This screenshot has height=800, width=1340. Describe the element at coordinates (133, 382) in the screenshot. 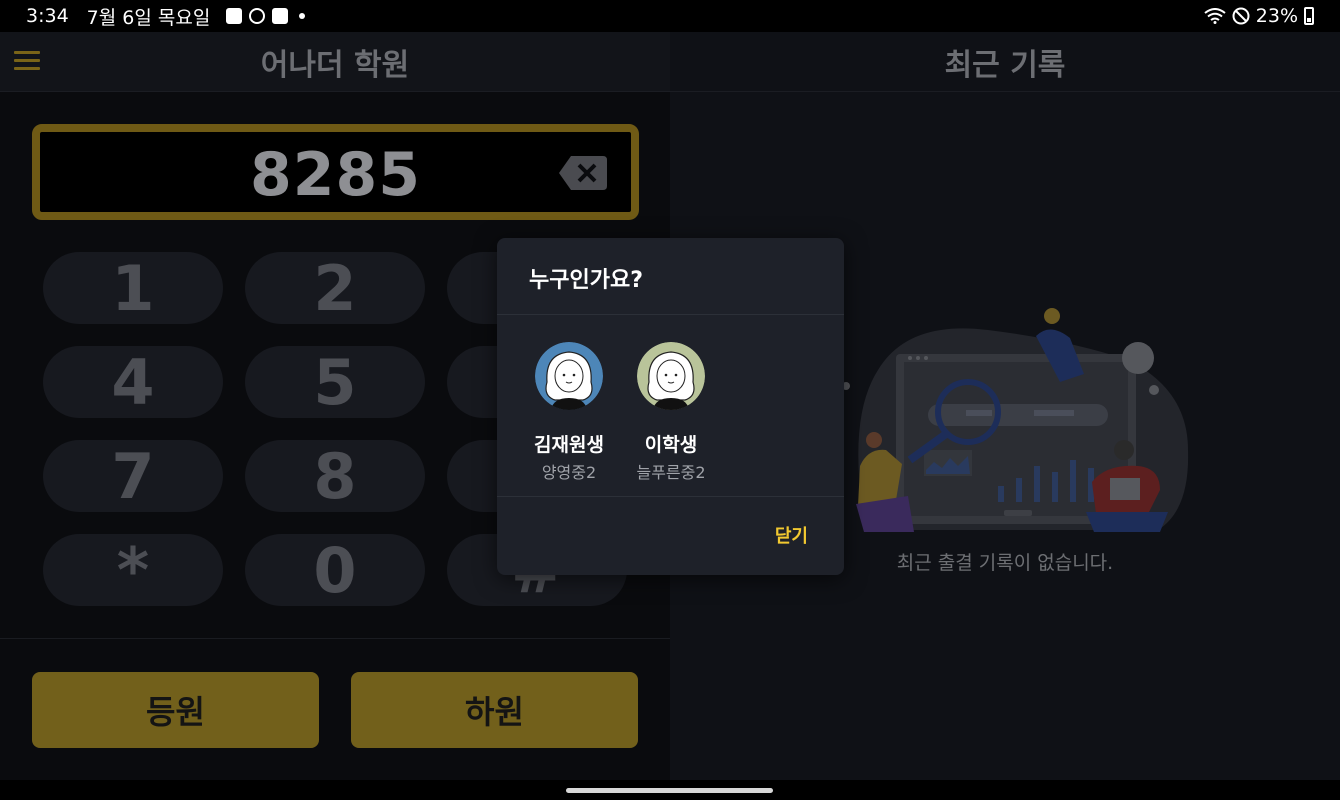

I see `key-4: 4` at that location.